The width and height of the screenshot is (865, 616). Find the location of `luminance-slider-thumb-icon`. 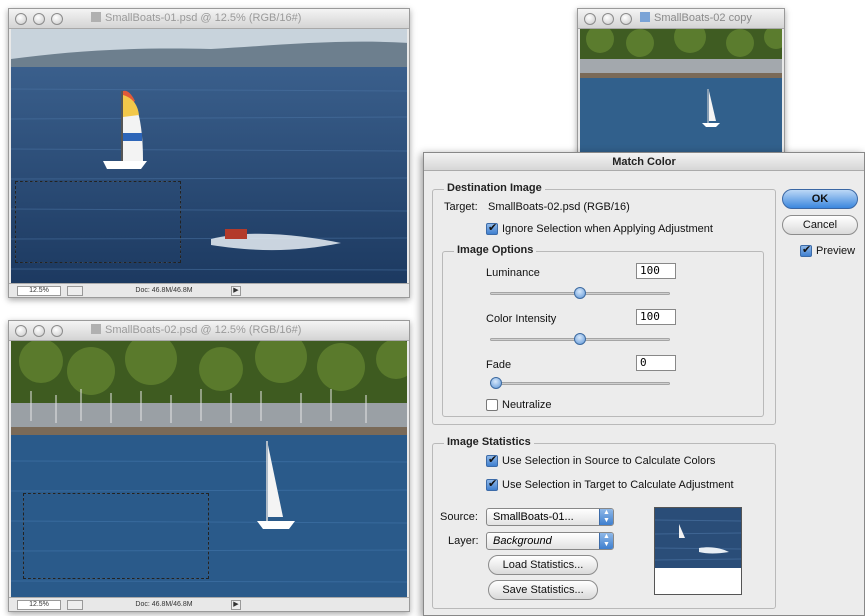

luminance-slider-thumb-icon is located at coordinates (580, 293).